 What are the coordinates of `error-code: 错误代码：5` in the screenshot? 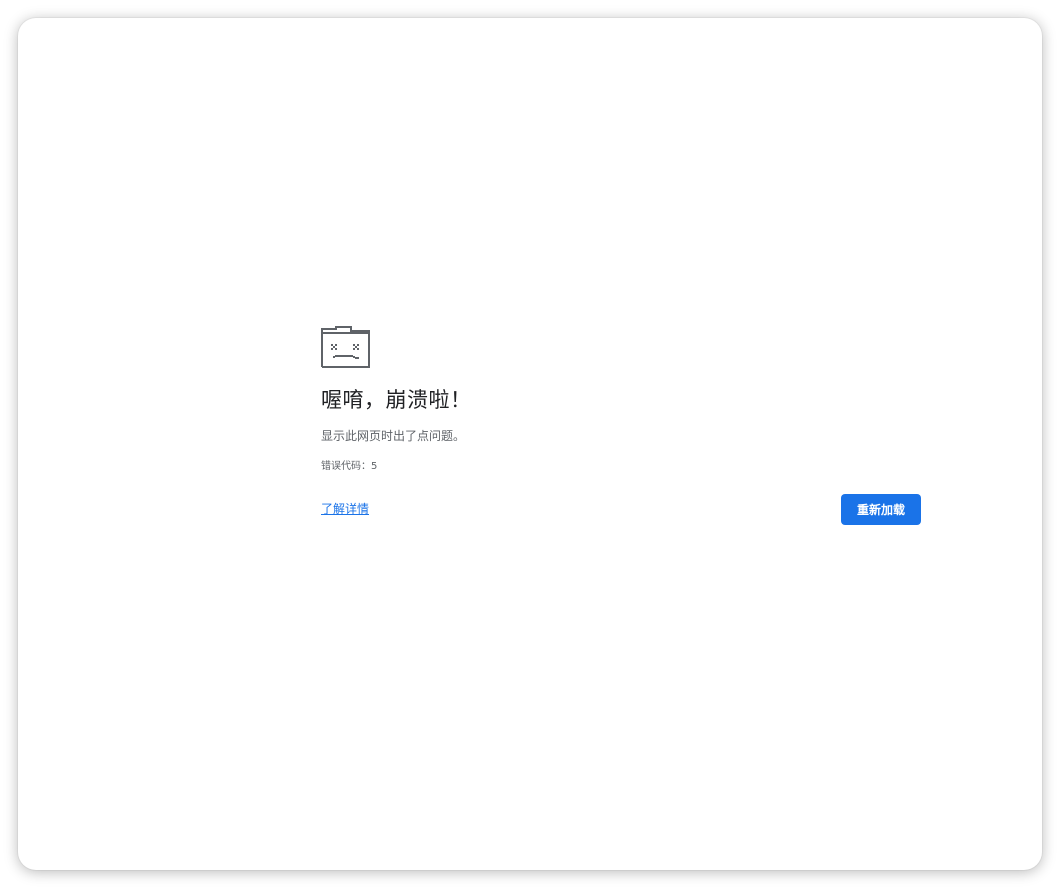 It's located at (349, 466).